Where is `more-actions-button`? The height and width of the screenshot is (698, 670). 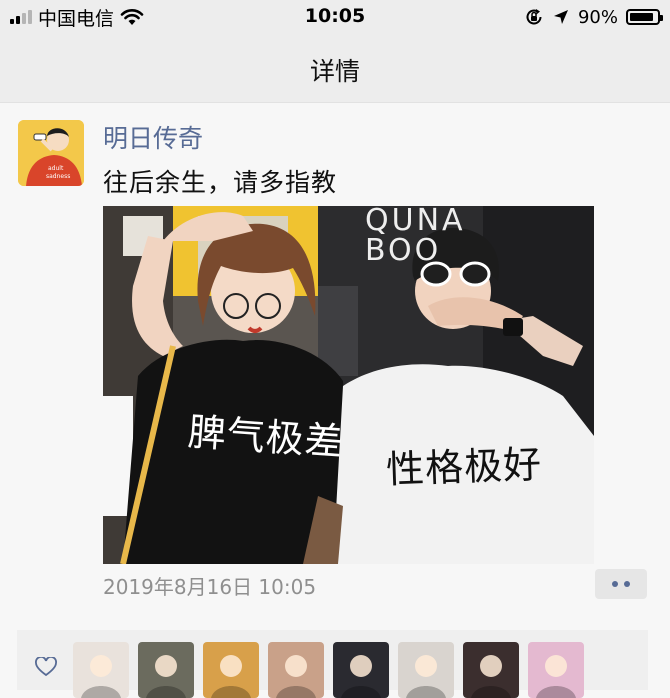 more-actions-button is located at coordinates (621, 584).